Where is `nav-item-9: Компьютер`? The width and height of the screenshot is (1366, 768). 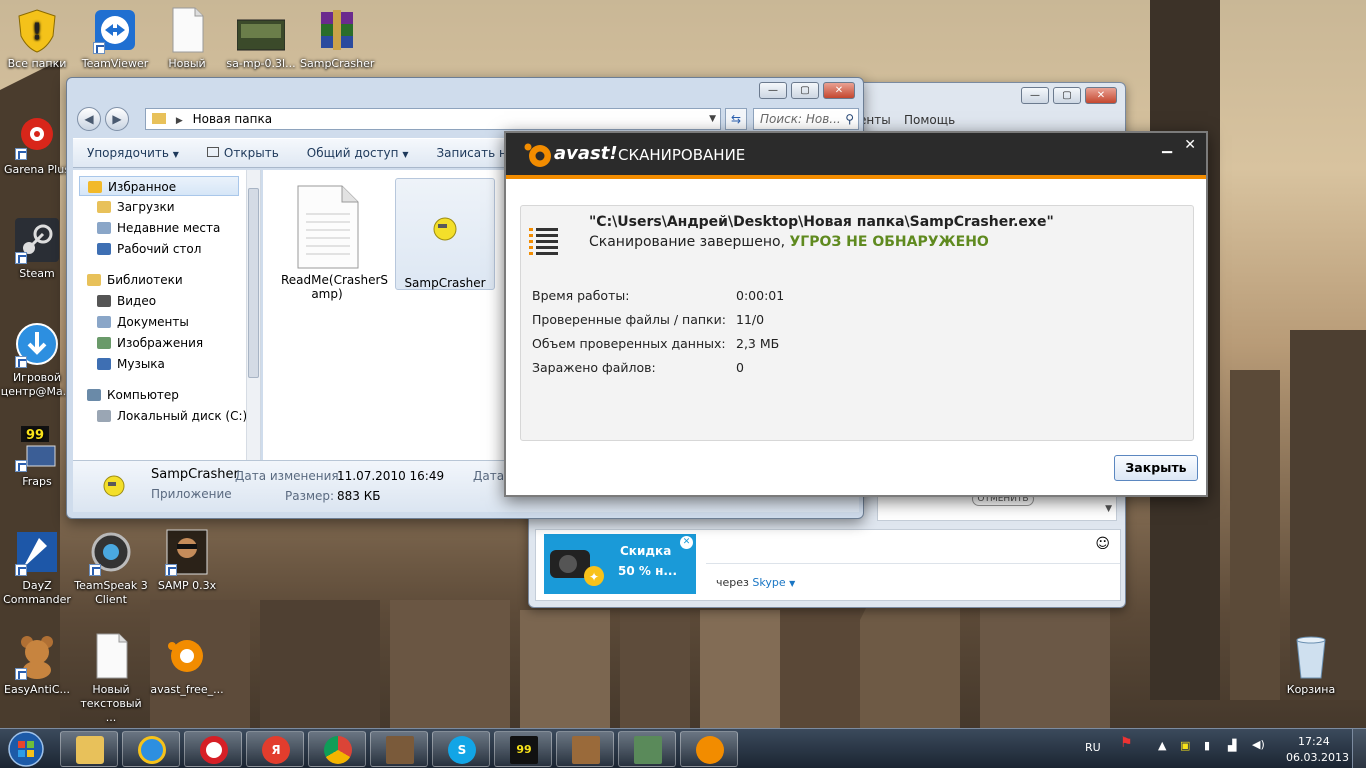 nav-item-9: Компьютер is located at coordinates (133, 395).